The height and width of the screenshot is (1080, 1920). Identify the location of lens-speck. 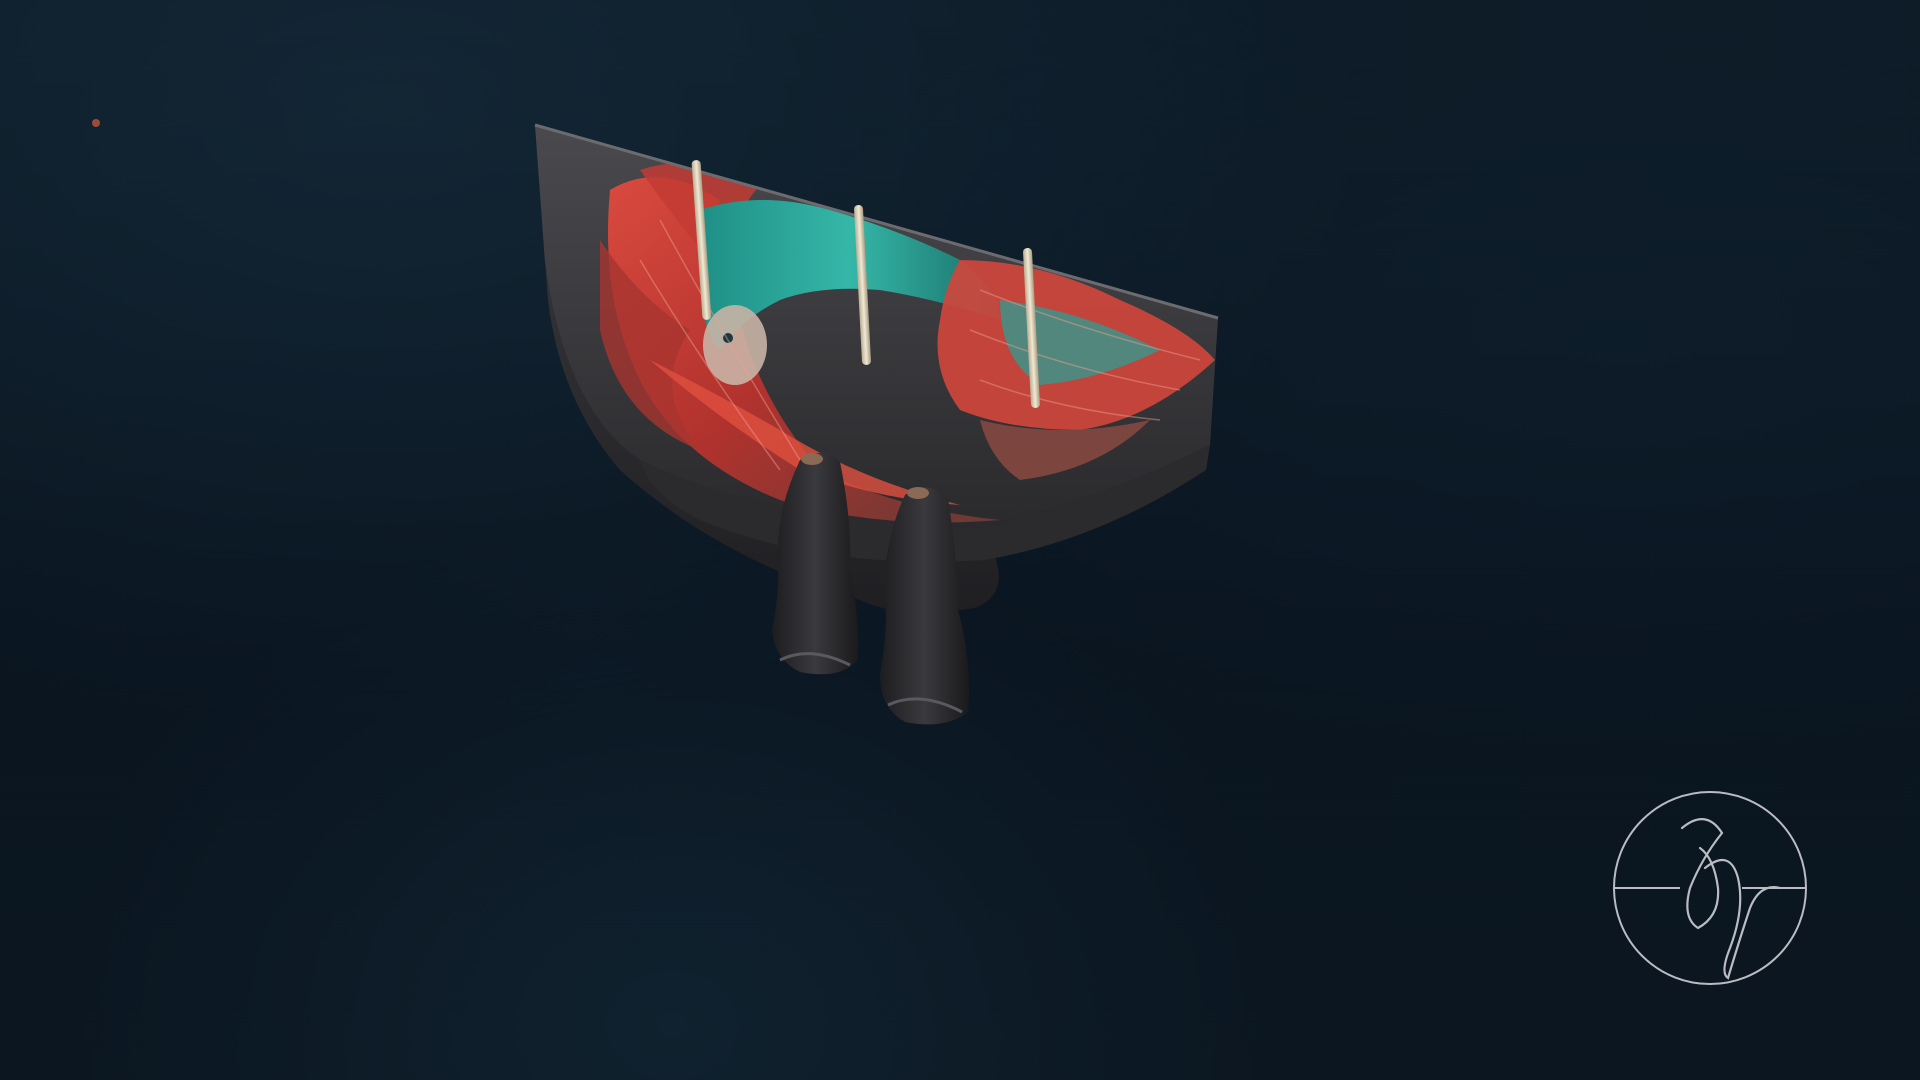
(96, 123).